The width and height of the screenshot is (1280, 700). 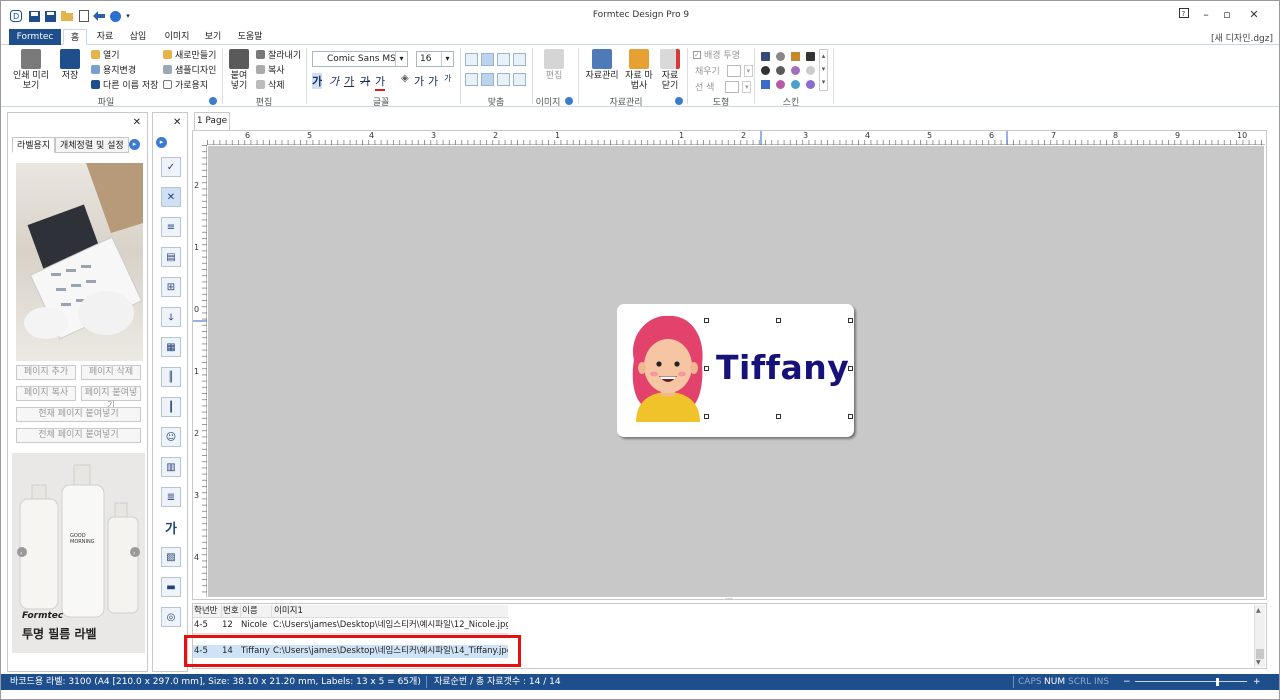 What do you see at coordinates (177, 122) in the screenshot?
I see `close-toolbar-icon: ✕` at bounding box center [177, 122].